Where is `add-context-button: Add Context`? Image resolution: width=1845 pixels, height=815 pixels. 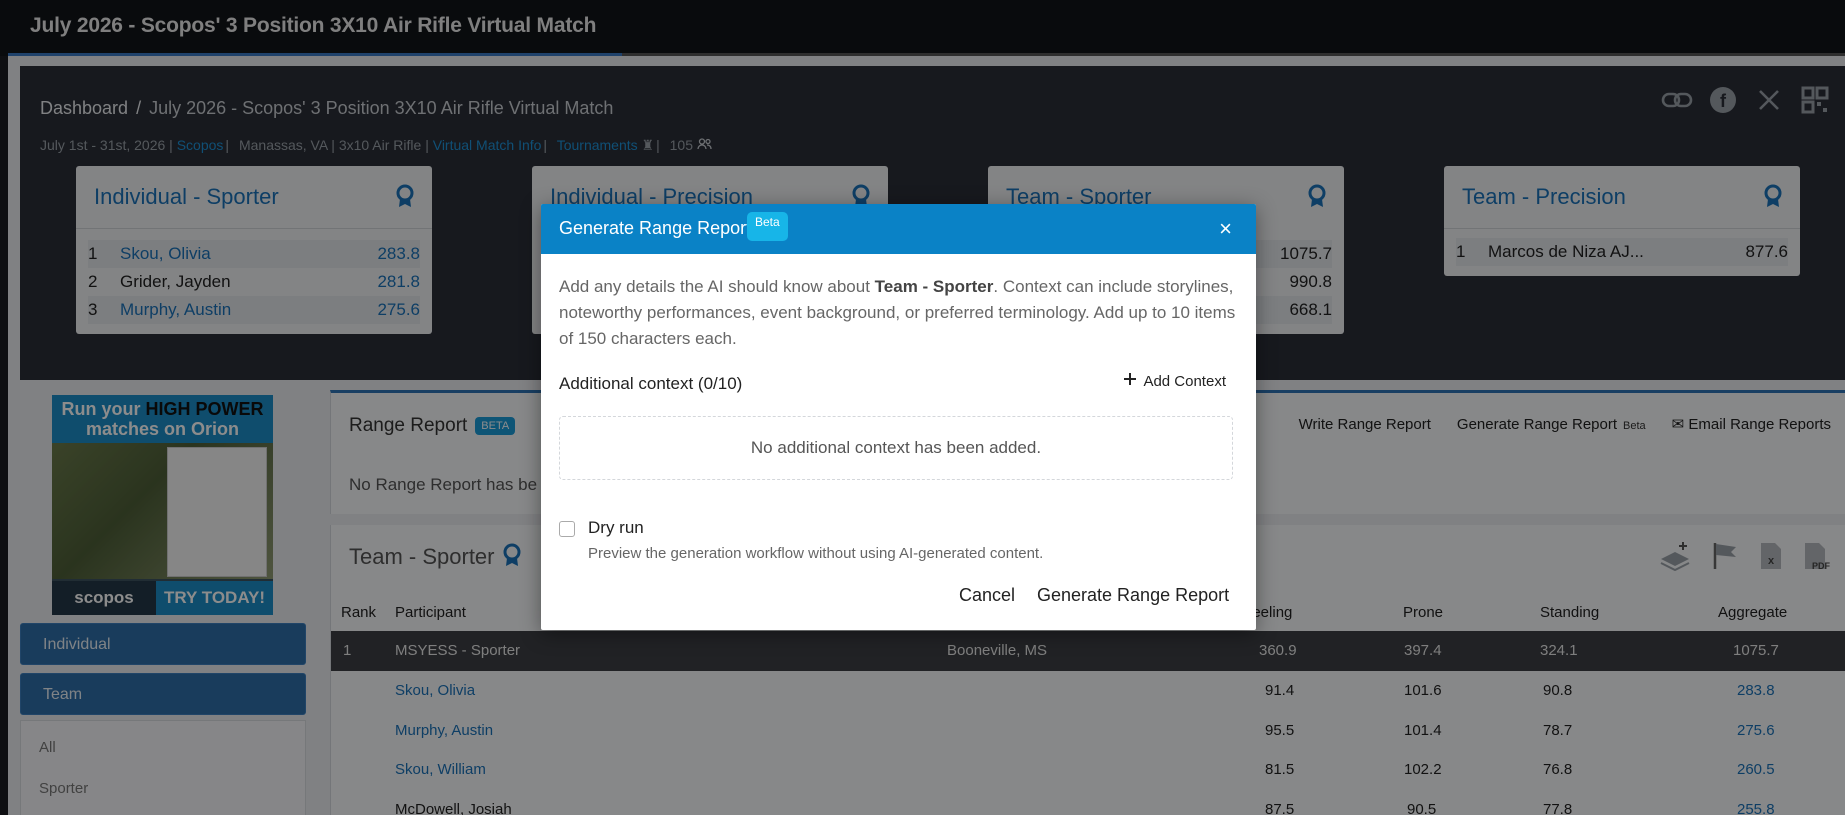
add-context-button: Add Context is located at coordinates (1174, 381).